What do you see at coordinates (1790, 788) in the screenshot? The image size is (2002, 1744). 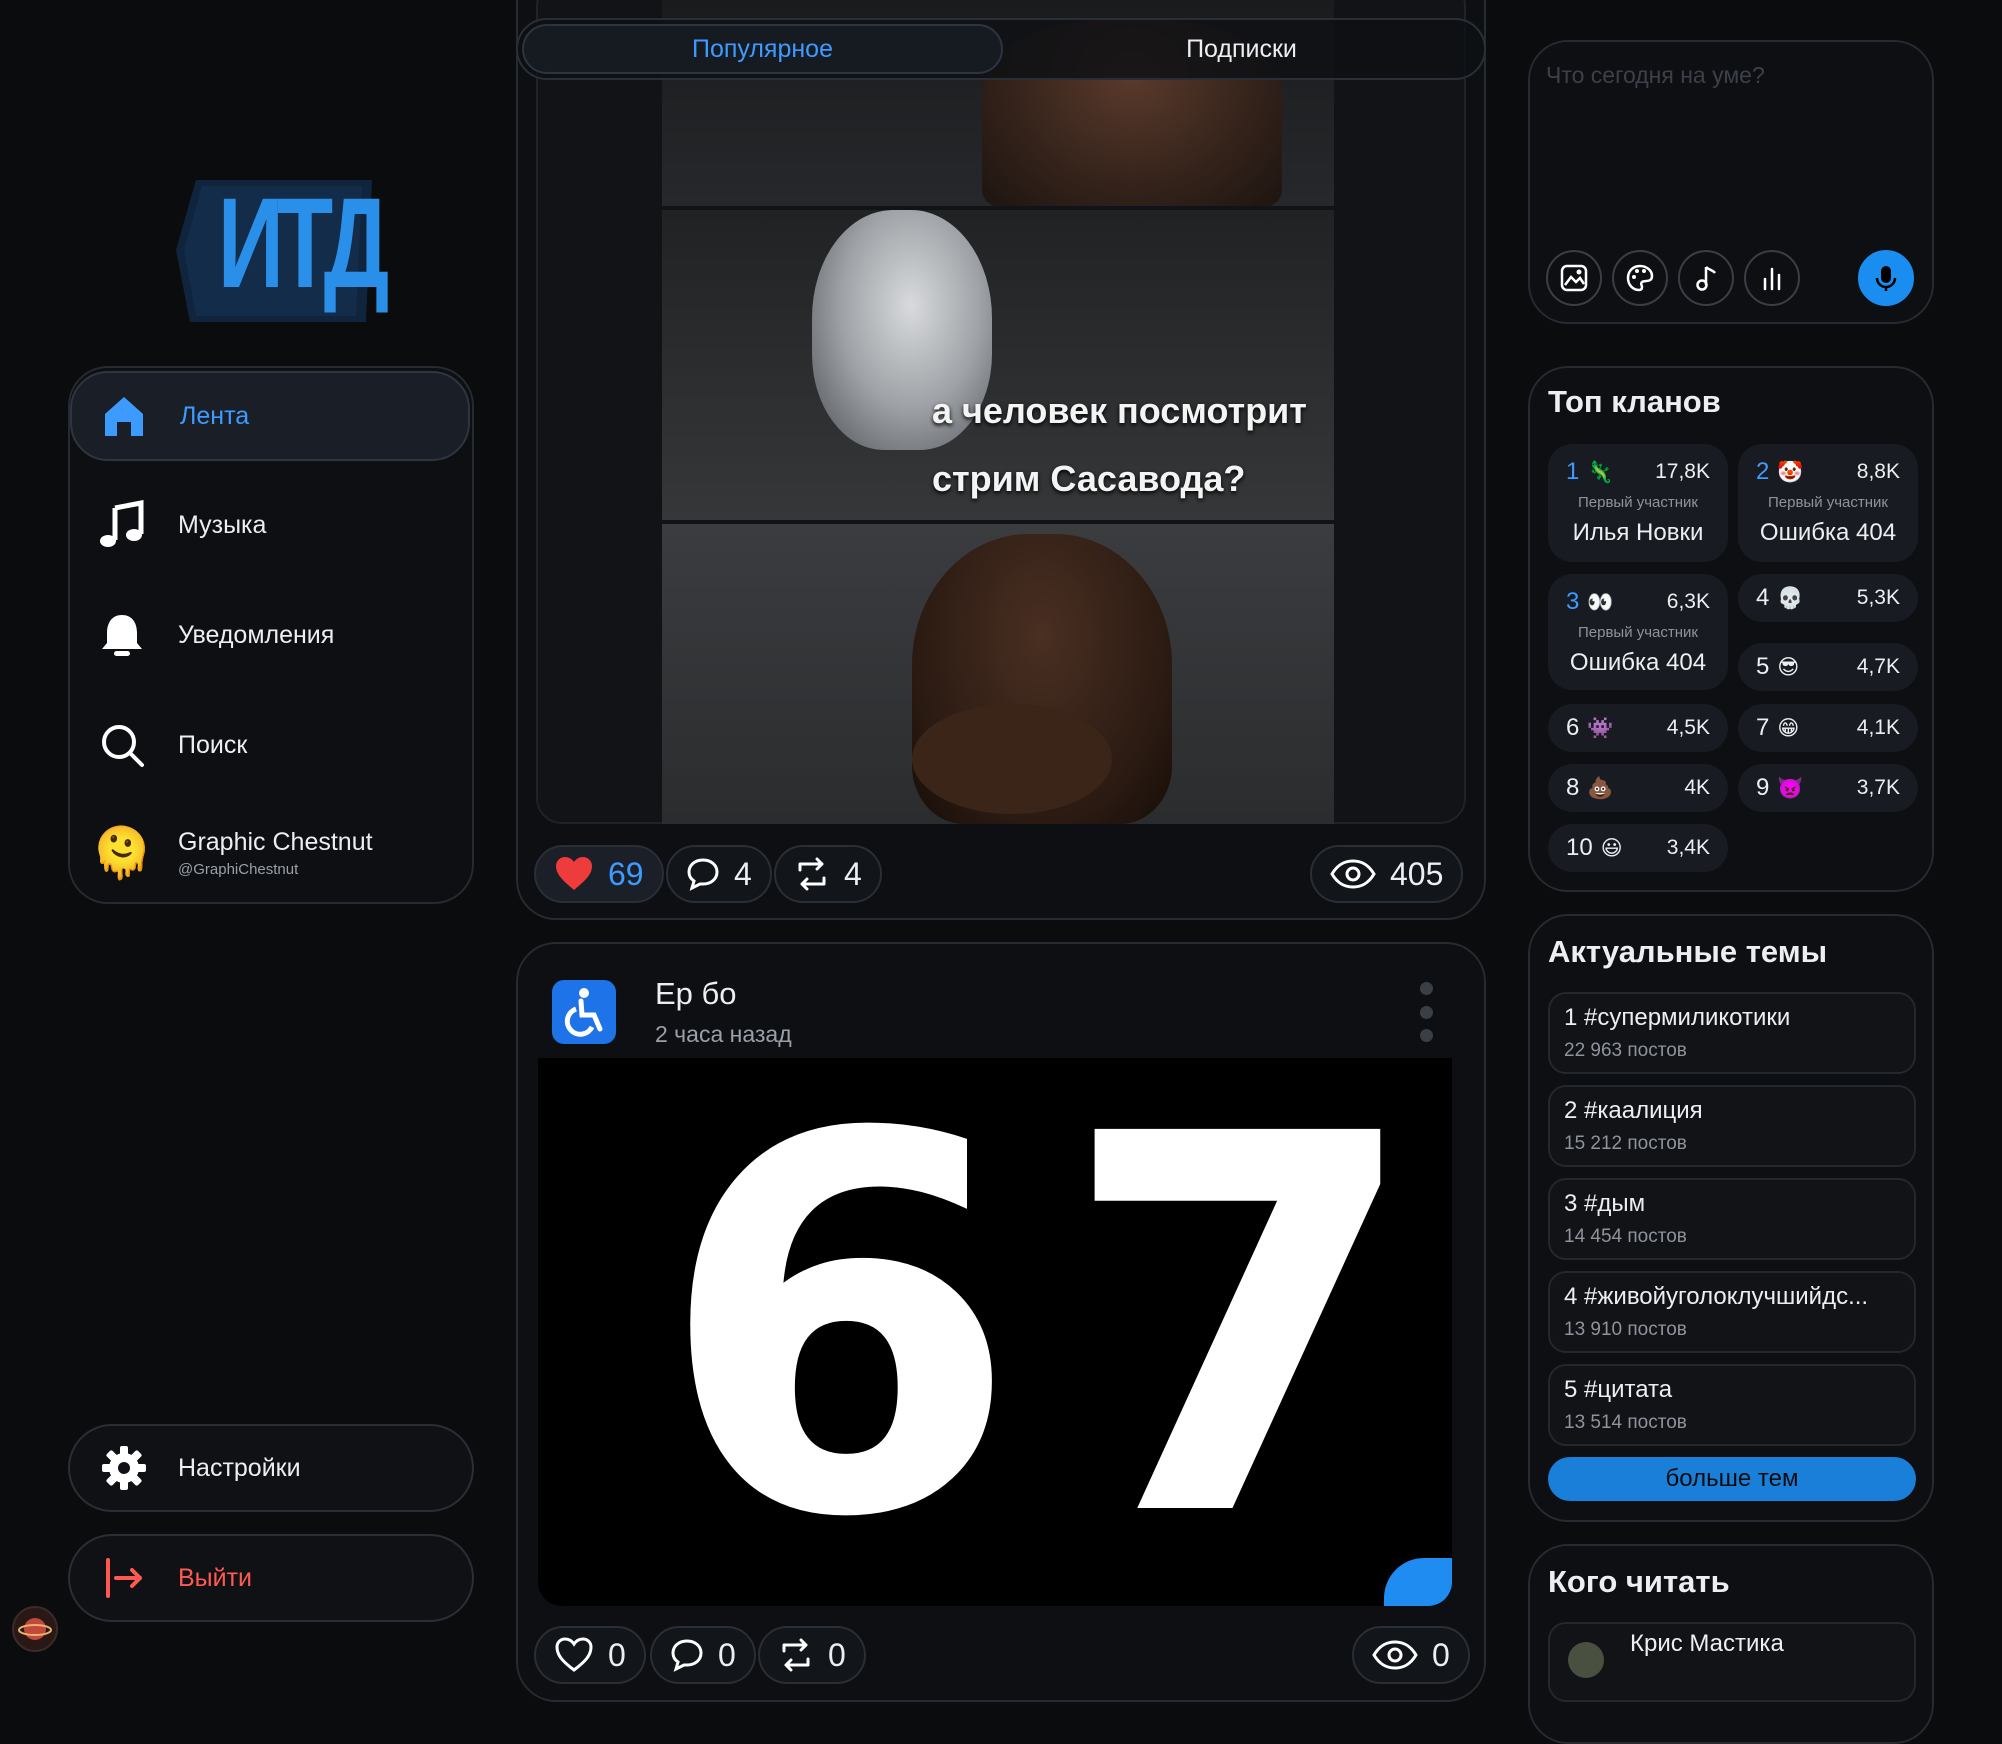 I see `clan-emoji: 👿` at bounding box center [1790, 788].